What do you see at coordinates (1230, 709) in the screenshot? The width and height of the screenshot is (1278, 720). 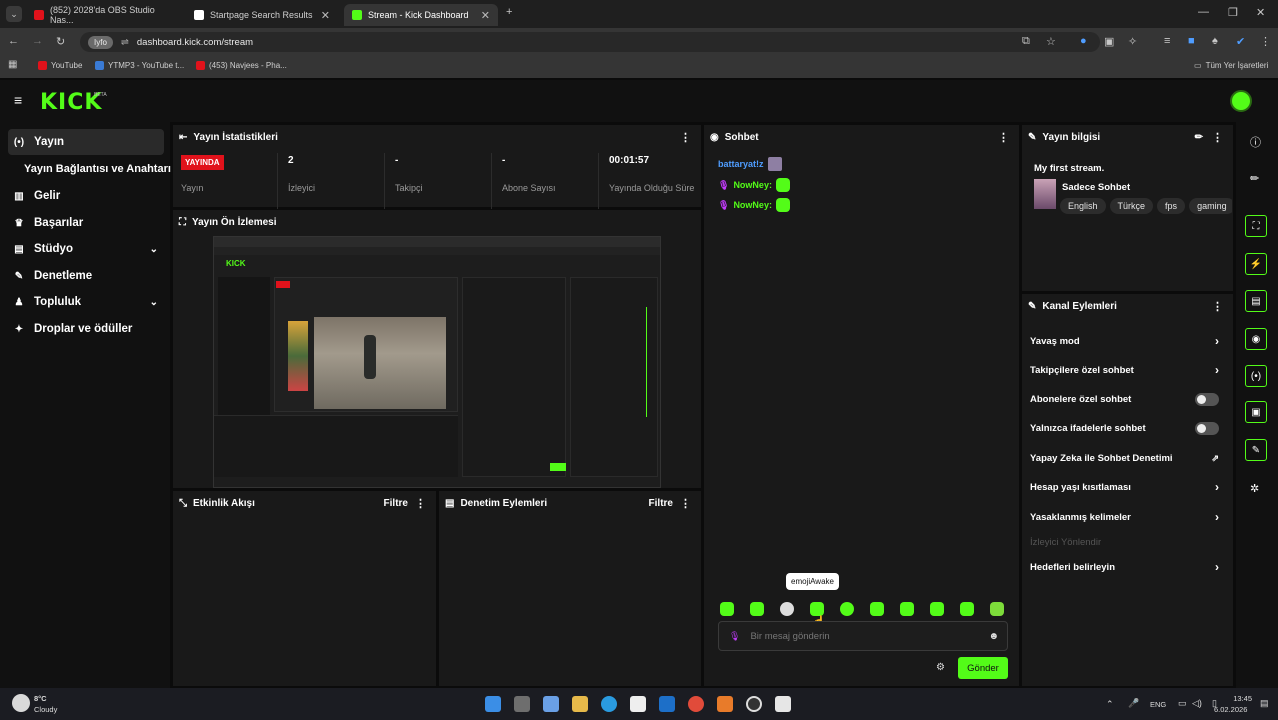 I see `clock-date: 6.02.2026` at bounding box center [1230, 709].